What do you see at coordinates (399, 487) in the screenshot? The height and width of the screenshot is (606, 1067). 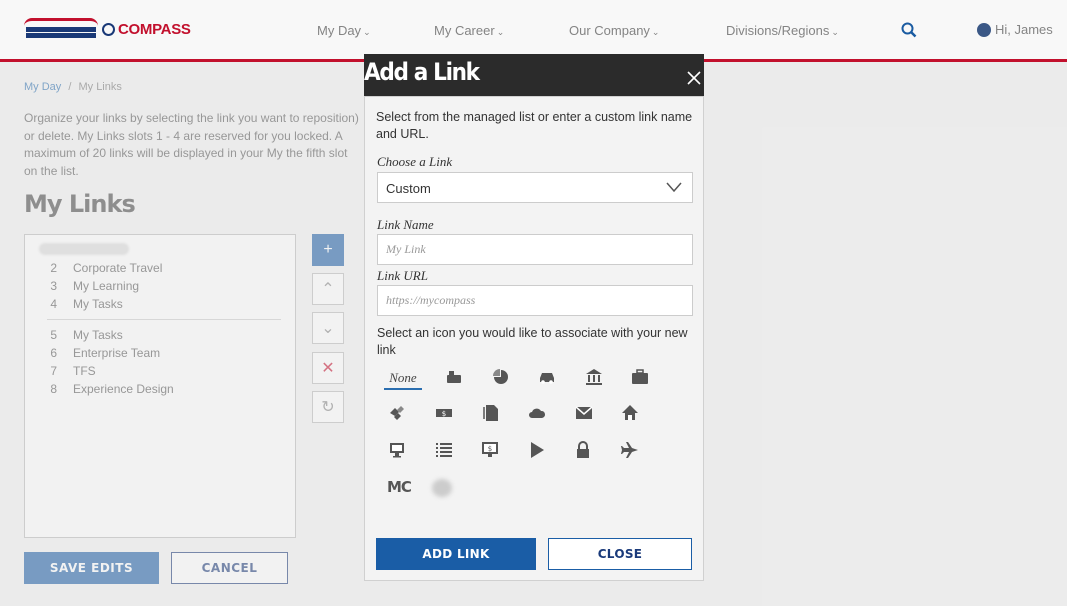 I see `icon-option-mc: MC` at bounding box center [399, 487].